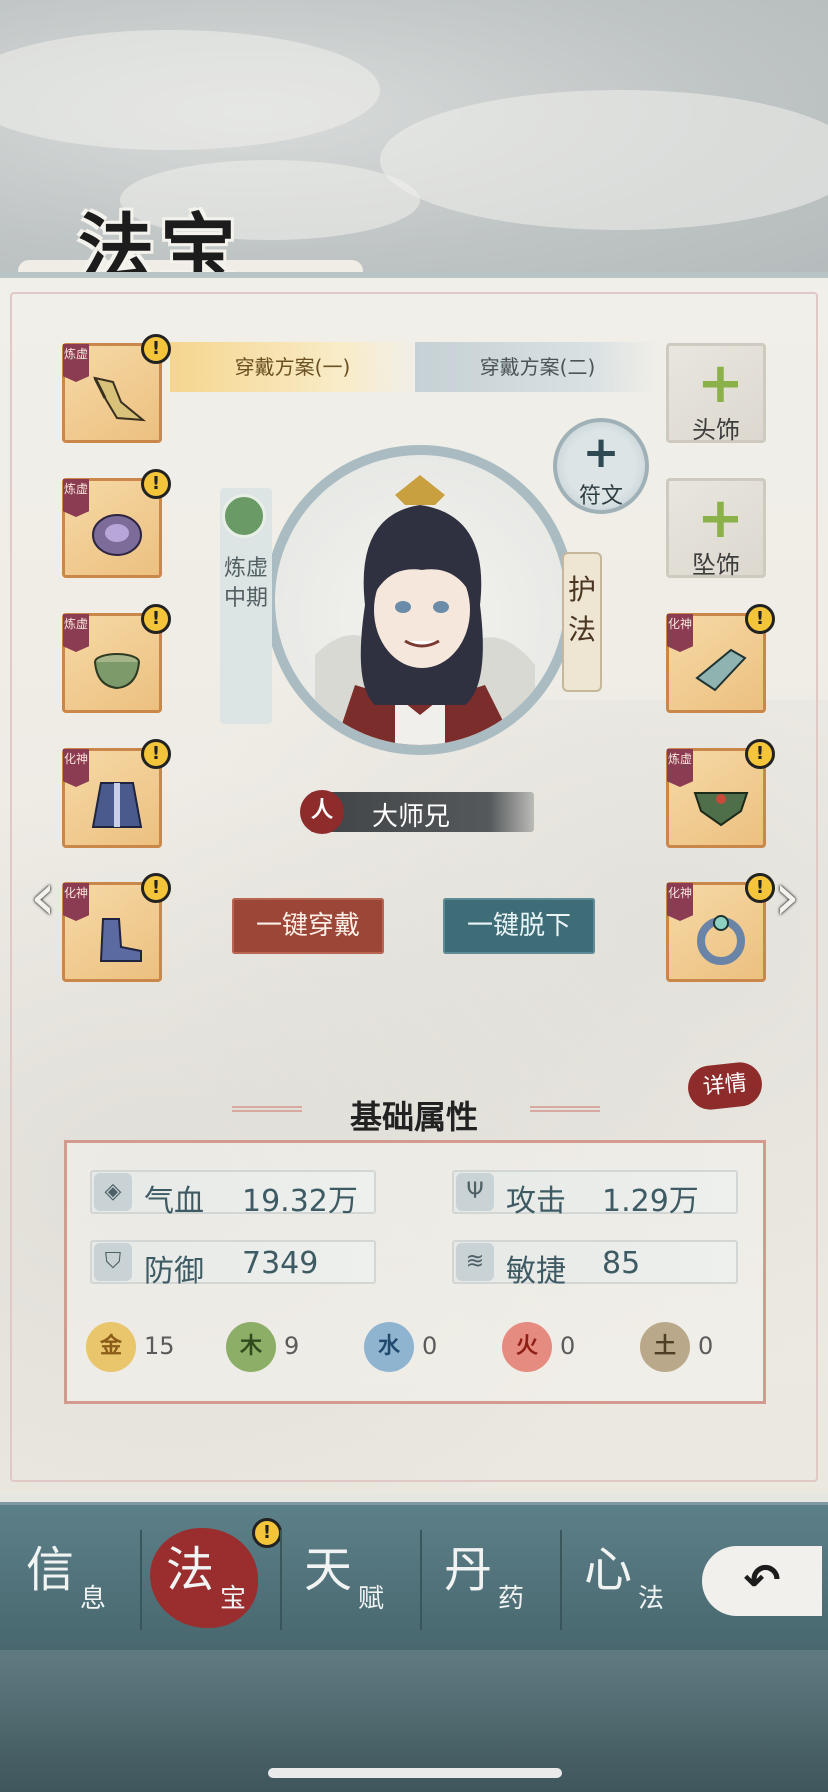 This screenshot has width=828, height=1792. I want to click on nav-info: 信 息, so click(86, 1575).